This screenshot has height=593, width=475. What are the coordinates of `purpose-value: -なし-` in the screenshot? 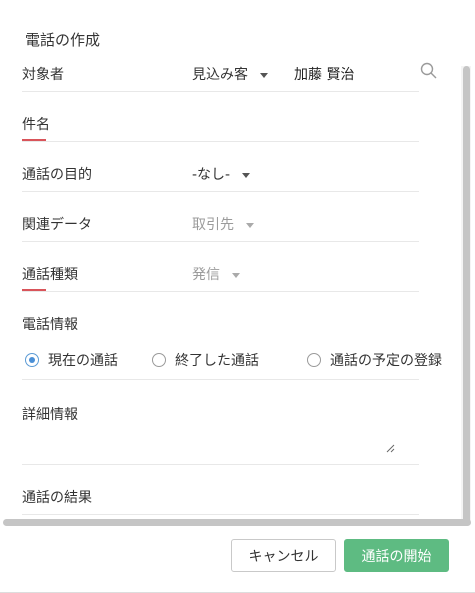 It's located at (211, 175).